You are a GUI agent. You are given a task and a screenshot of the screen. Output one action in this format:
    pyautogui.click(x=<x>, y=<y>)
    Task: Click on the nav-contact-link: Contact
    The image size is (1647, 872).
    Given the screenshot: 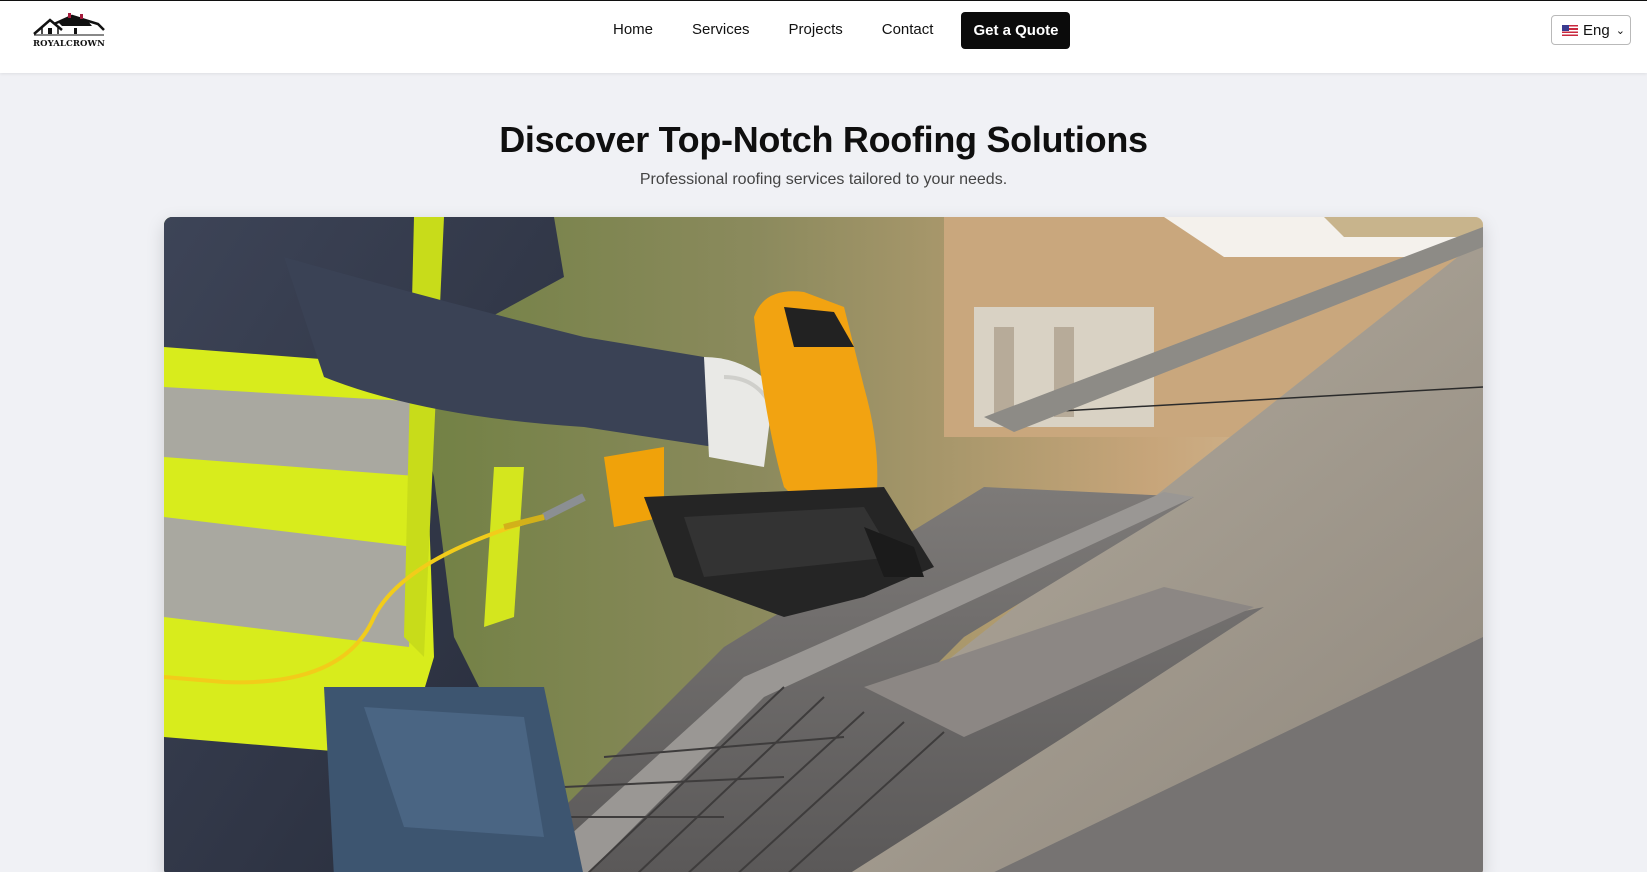 What is the action you would take?
    pyautogui.click(x=908, y=30)
    